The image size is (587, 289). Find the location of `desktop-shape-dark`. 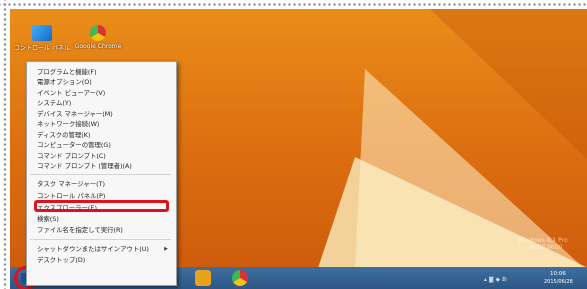

desktop-shape-dark is located at coordinates (508, 84).